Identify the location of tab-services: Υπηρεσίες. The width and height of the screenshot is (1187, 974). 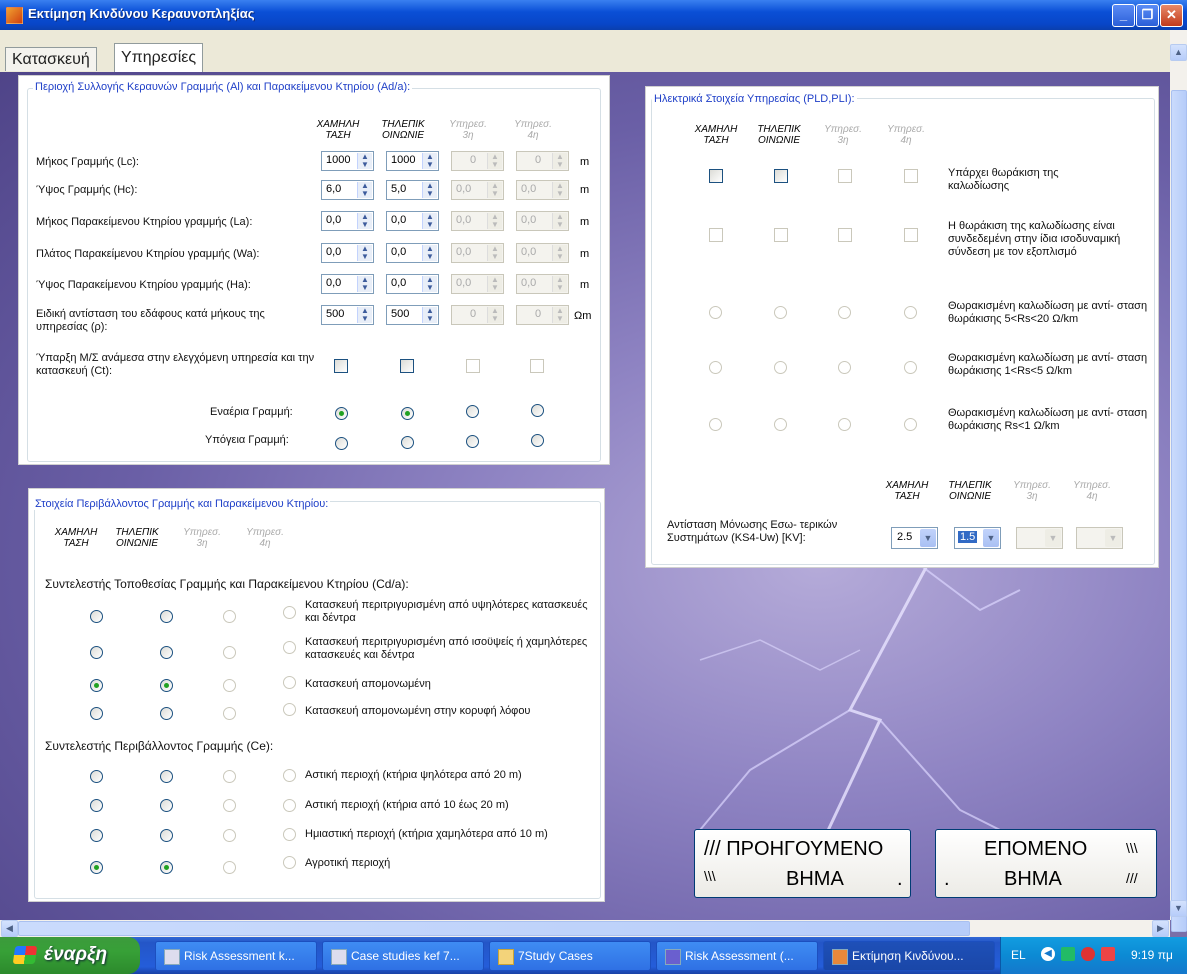
(159, 57).